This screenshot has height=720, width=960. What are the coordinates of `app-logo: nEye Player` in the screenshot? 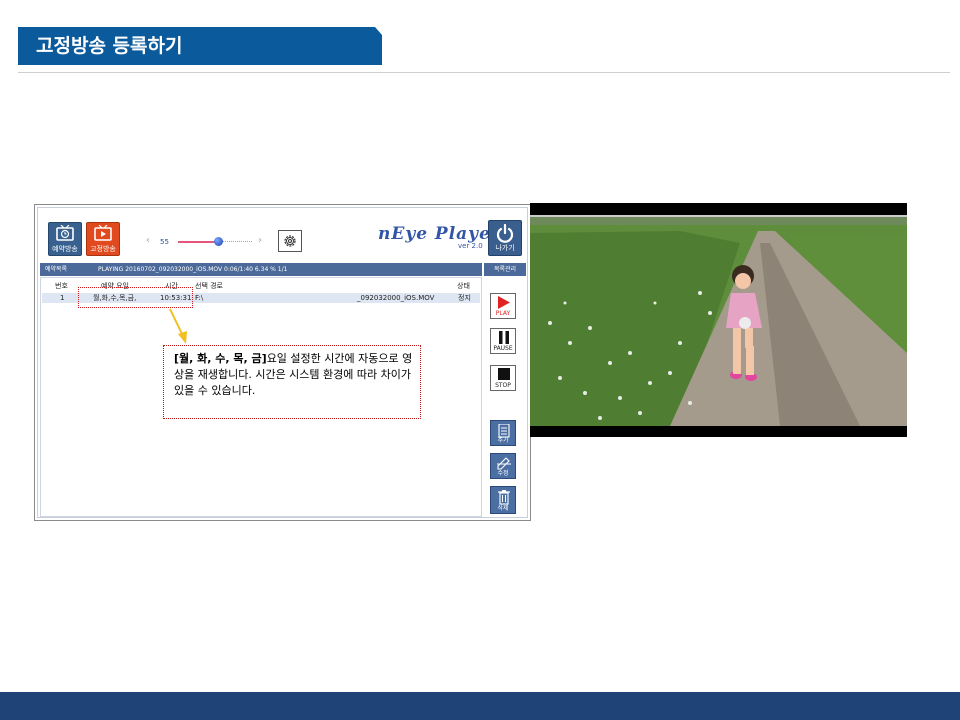 It's located at (439, 234).